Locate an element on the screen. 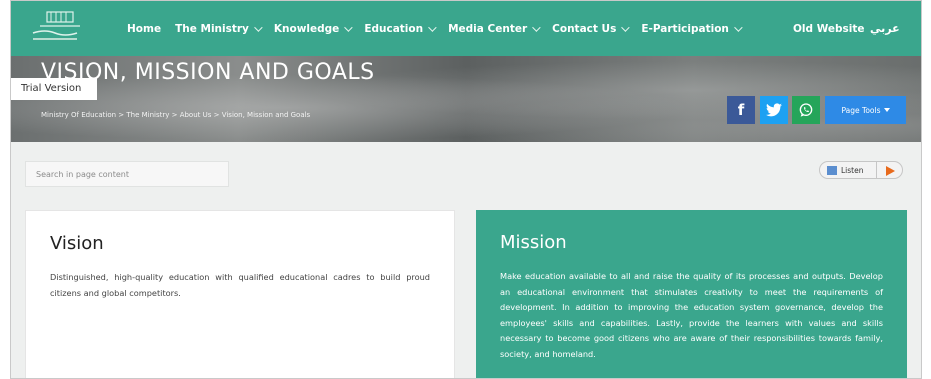 This screenshot has width=931, height=379. page-tools-label: Page Tools is located at coordinates (861, 110).